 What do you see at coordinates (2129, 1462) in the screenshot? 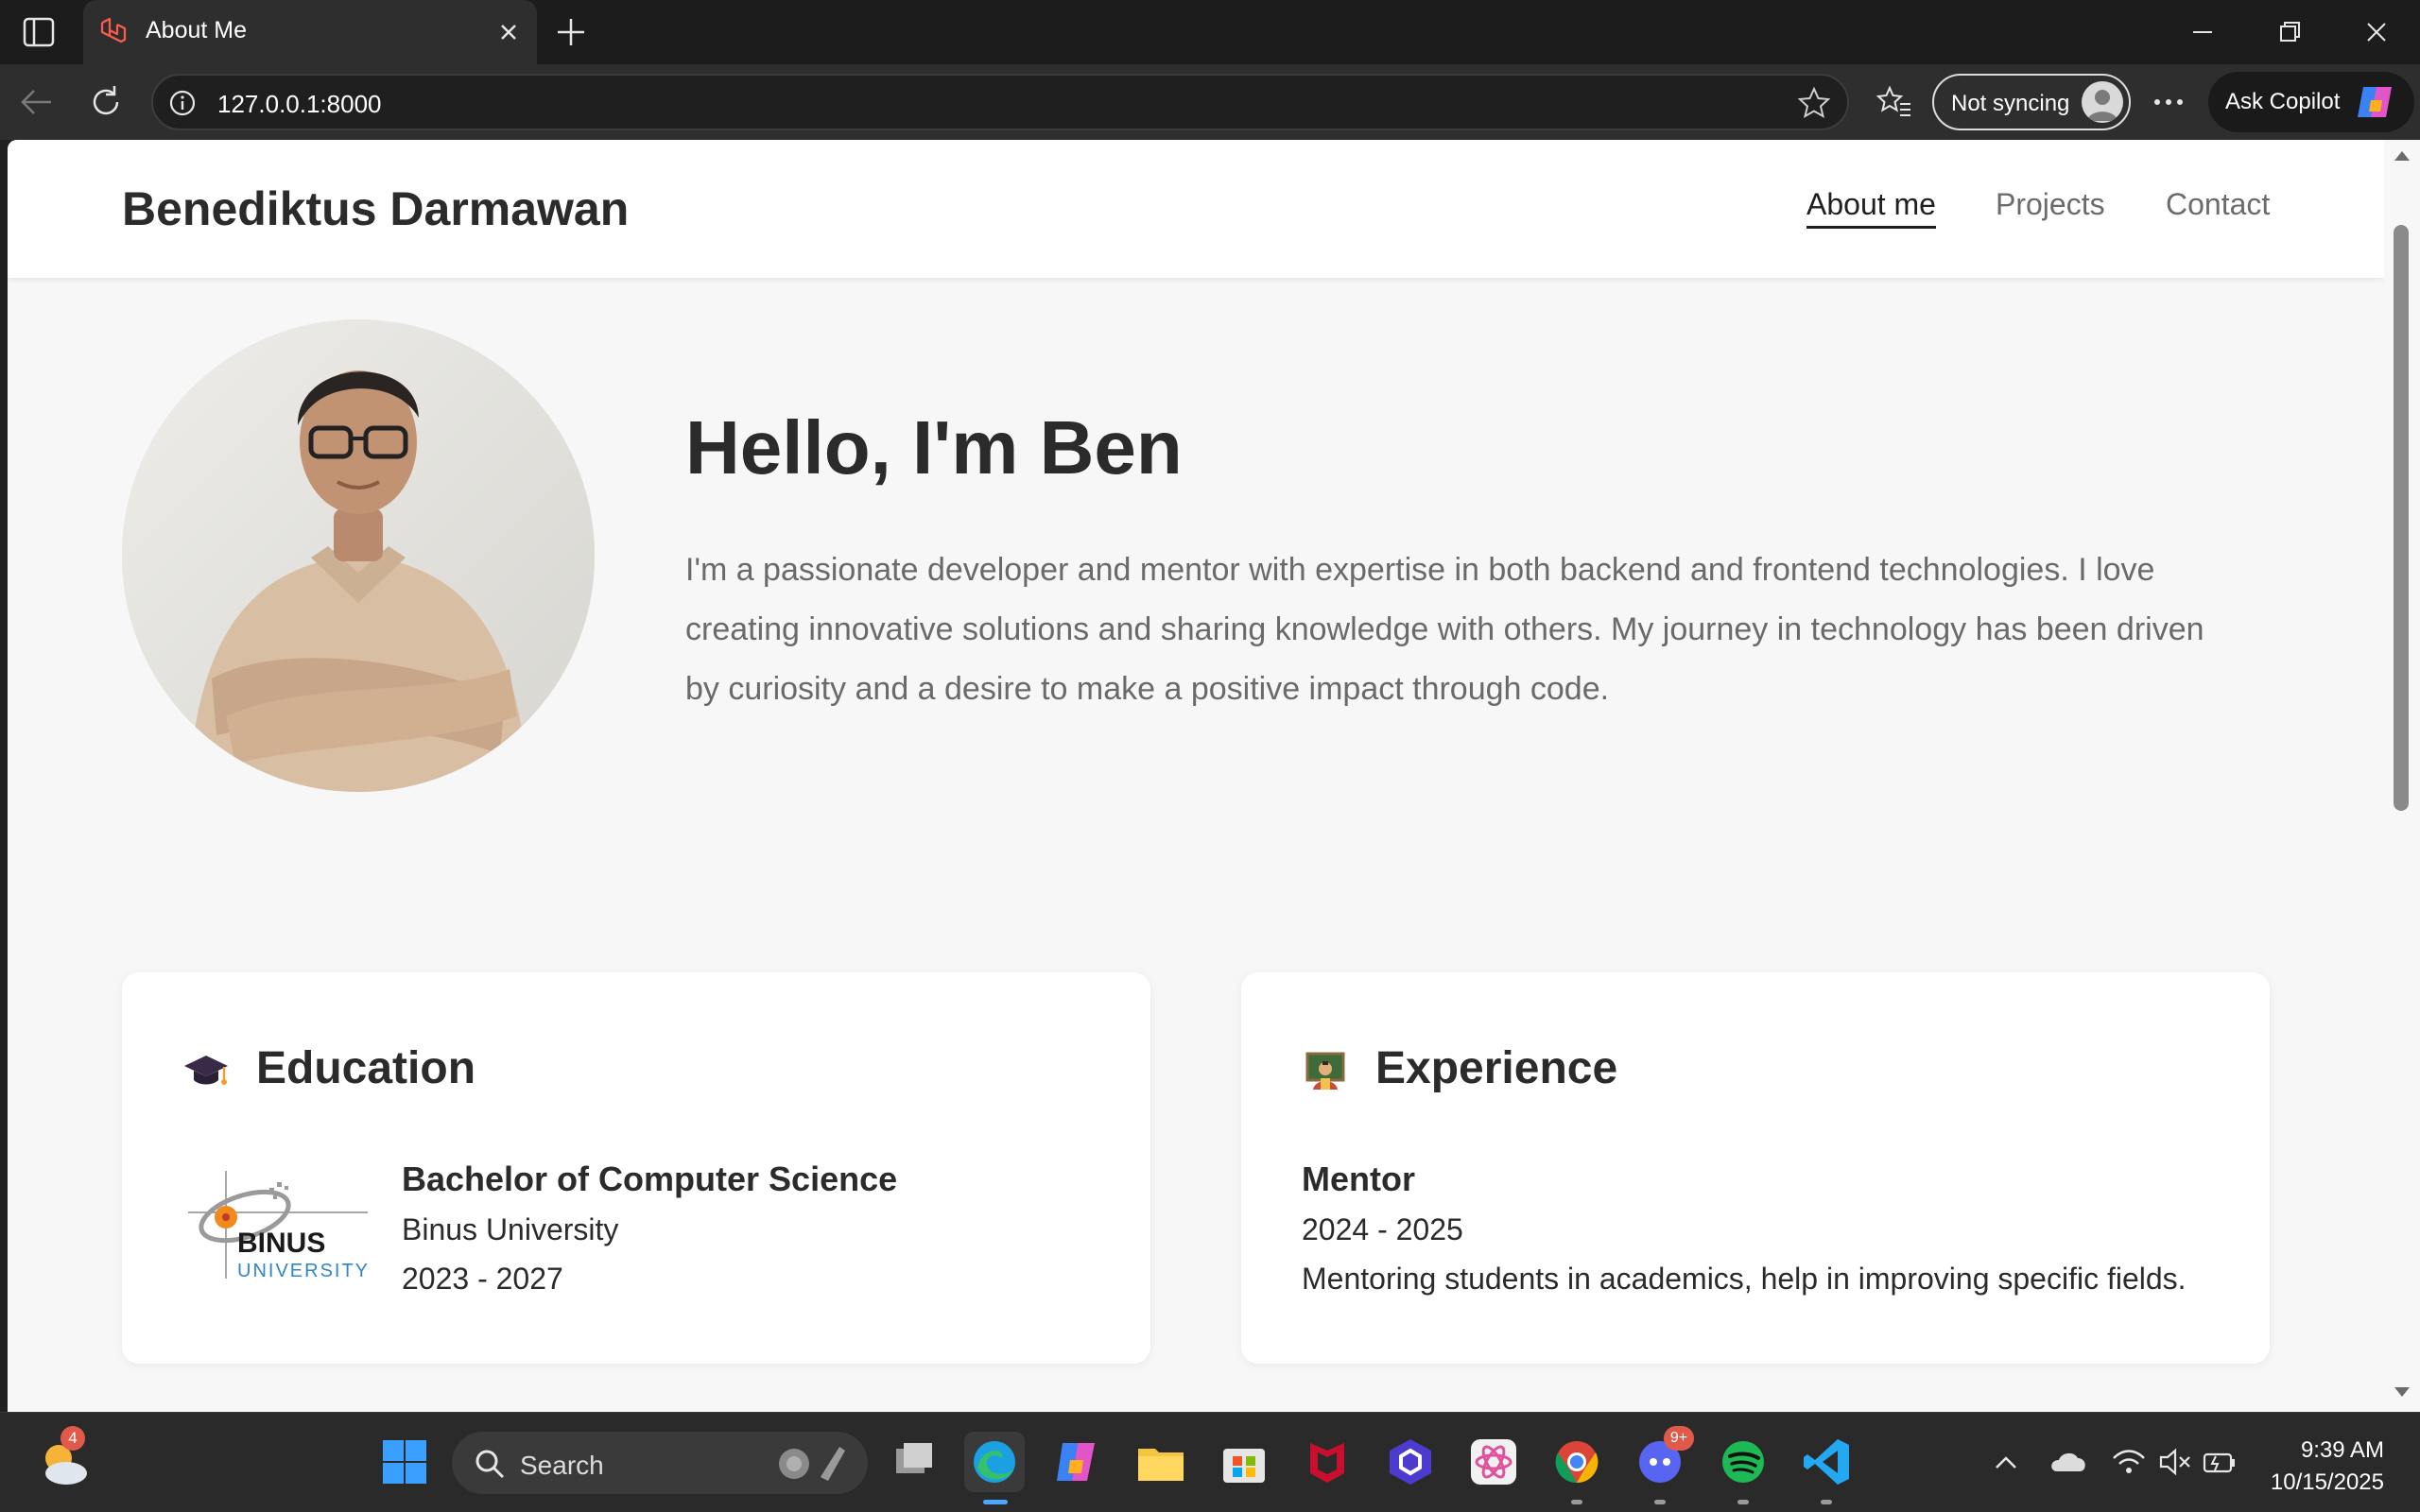
I see `wifi-icon` at bounding box center [2129, 1462].